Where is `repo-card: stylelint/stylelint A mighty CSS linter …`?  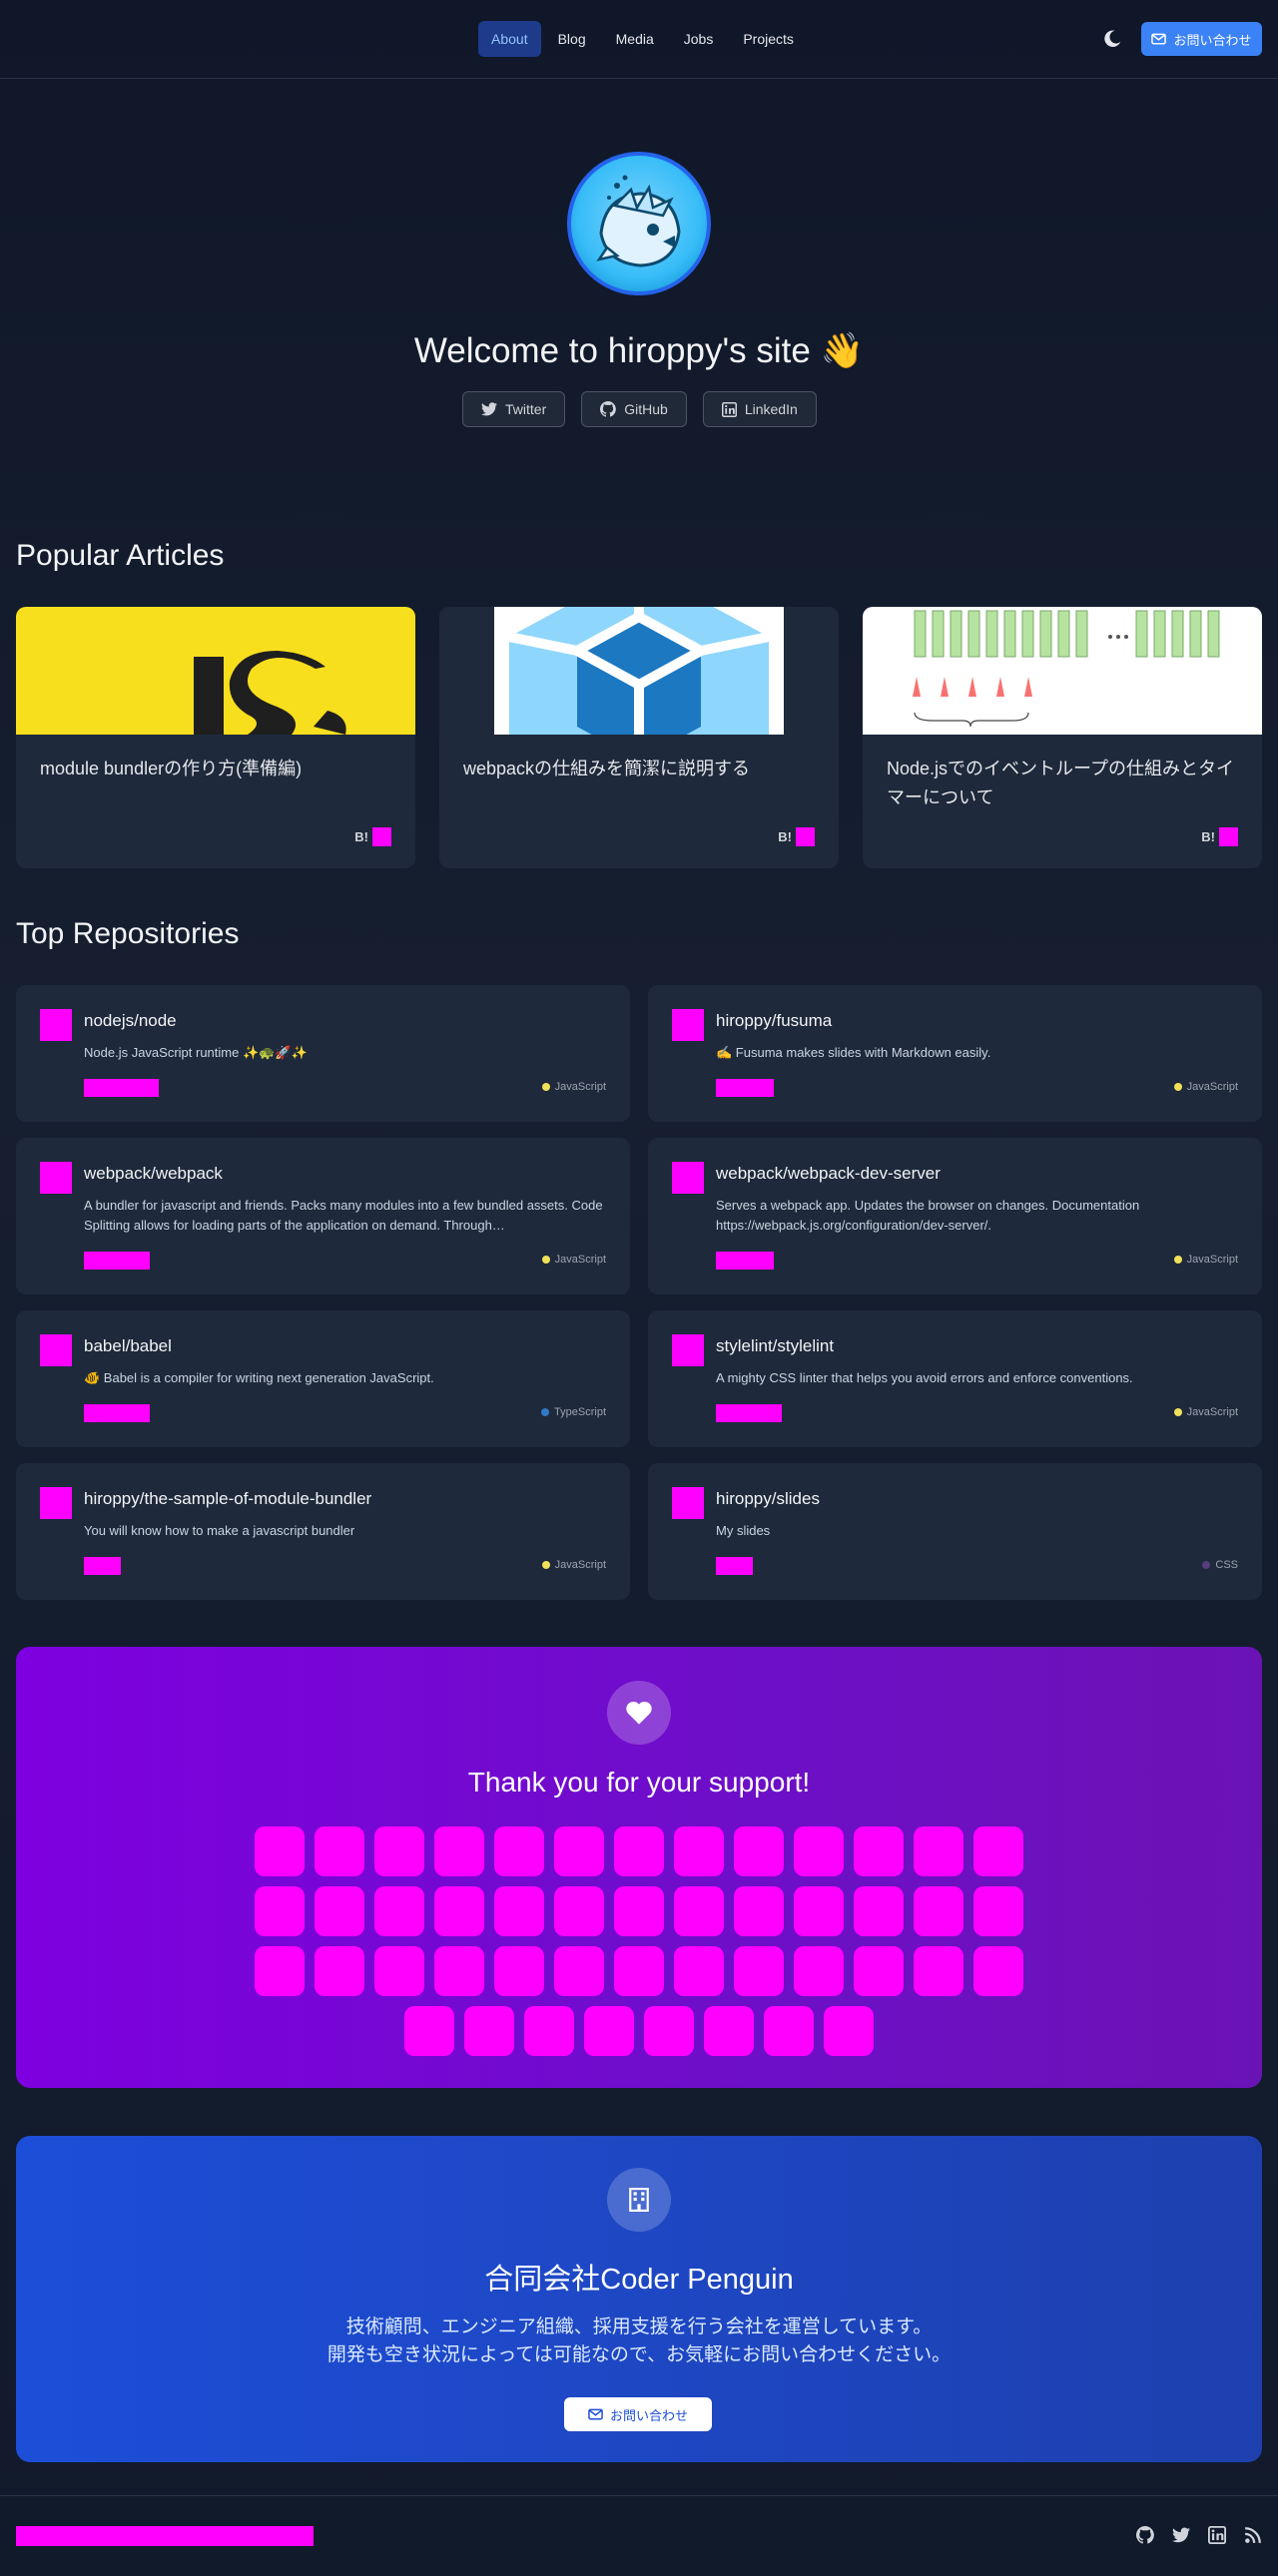 repo-card: stylelint/stylelint A mighty CSS linter … is located at coordinates (955, 1378).